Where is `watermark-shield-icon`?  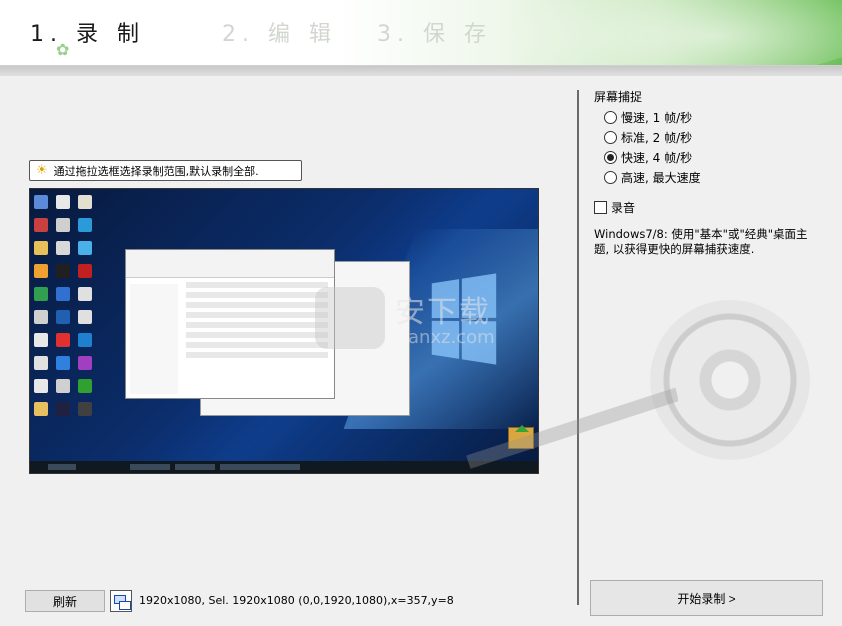 watermark-shield-icon is located at coordinates (350, 318).